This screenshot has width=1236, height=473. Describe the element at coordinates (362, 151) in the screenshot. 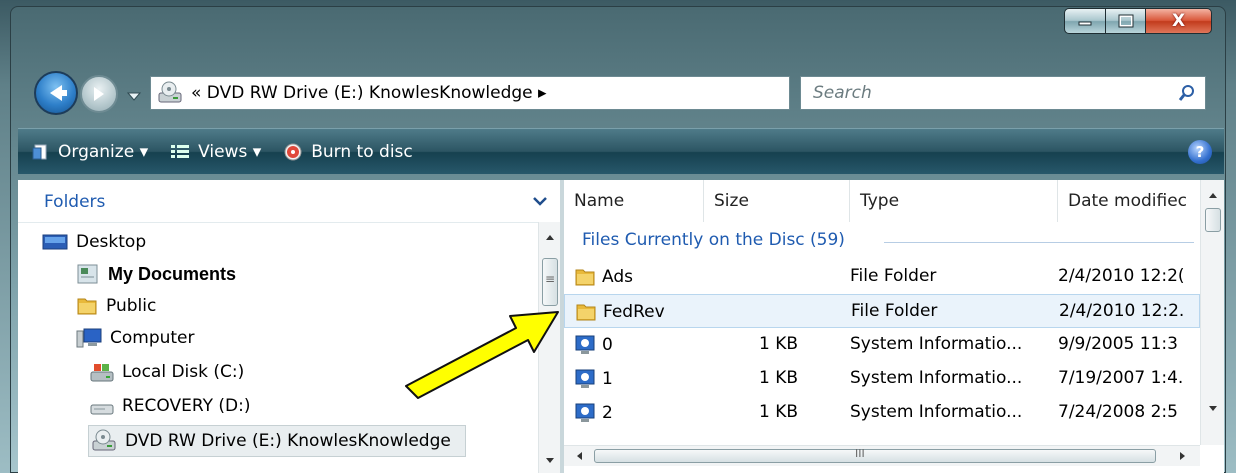

I see `burn-to-disc-label: Burn to disc` at that location.